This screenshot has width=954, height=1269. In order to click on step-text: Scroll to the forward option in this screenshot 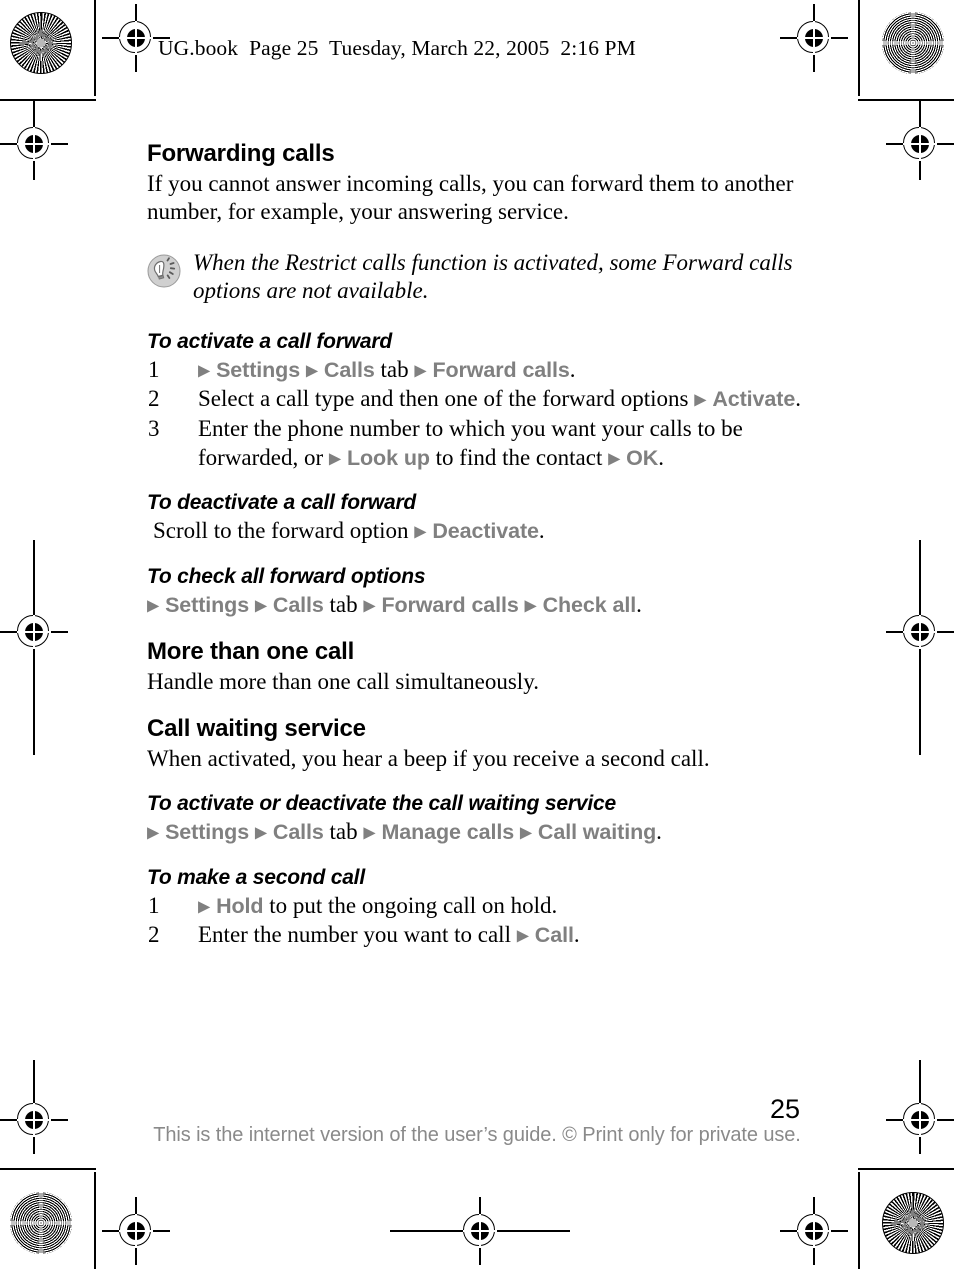, I will do `click(284, 531)`.